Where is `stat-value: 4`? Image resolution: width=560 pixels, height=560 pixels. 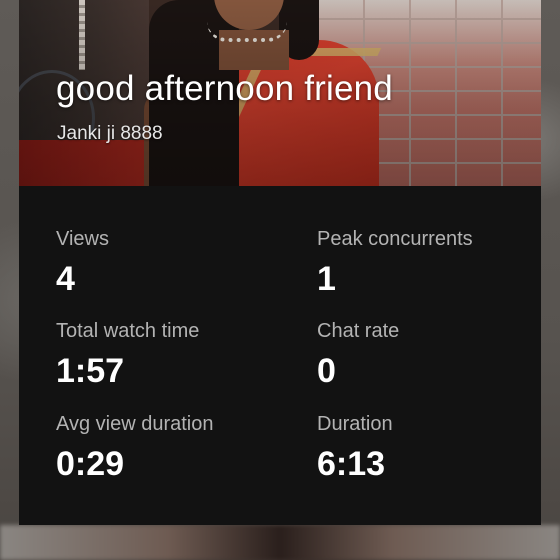 stat-value: 4 is located at coordinates (65, 279).